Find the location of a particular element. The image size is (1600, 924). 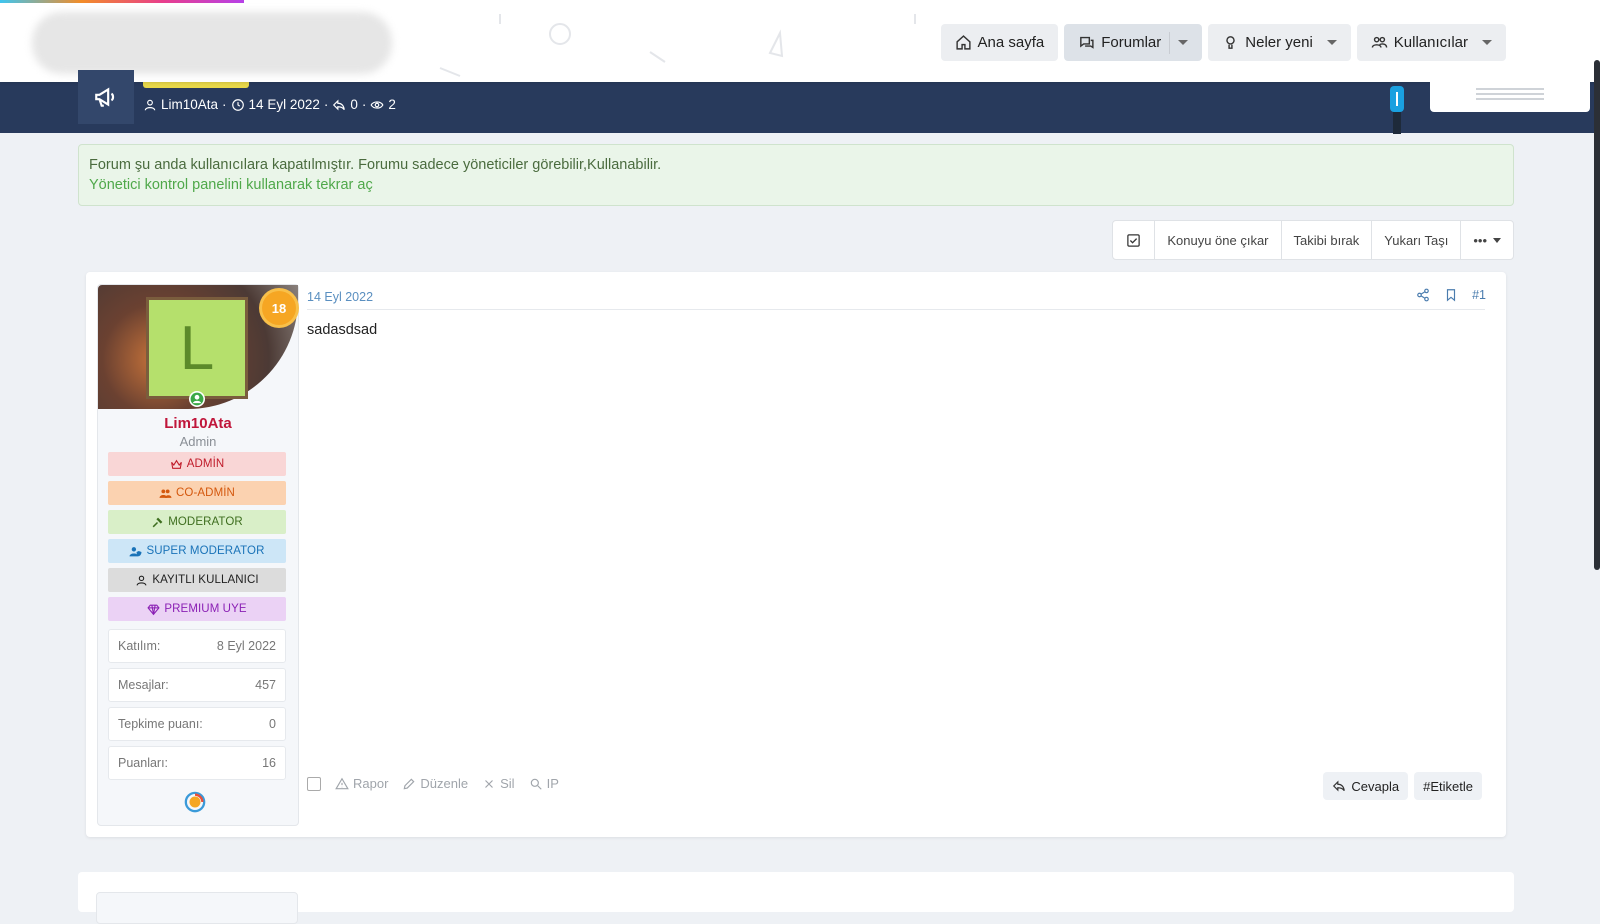

unwatch-button: Takibi bırak is located at coordinates (1326, 240).